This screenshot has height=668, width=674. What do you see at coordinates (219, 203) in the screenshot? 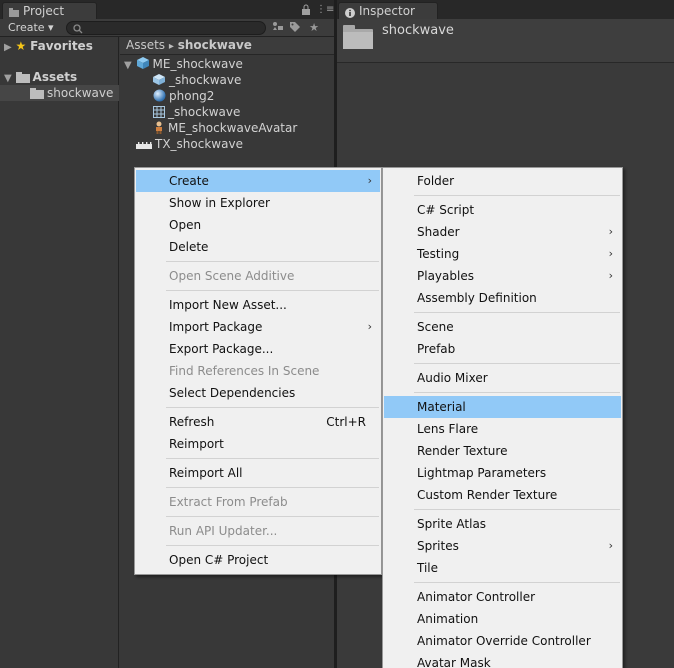
I see `menu-item-label: Show in Explorer` at bounding box center [219, 203].